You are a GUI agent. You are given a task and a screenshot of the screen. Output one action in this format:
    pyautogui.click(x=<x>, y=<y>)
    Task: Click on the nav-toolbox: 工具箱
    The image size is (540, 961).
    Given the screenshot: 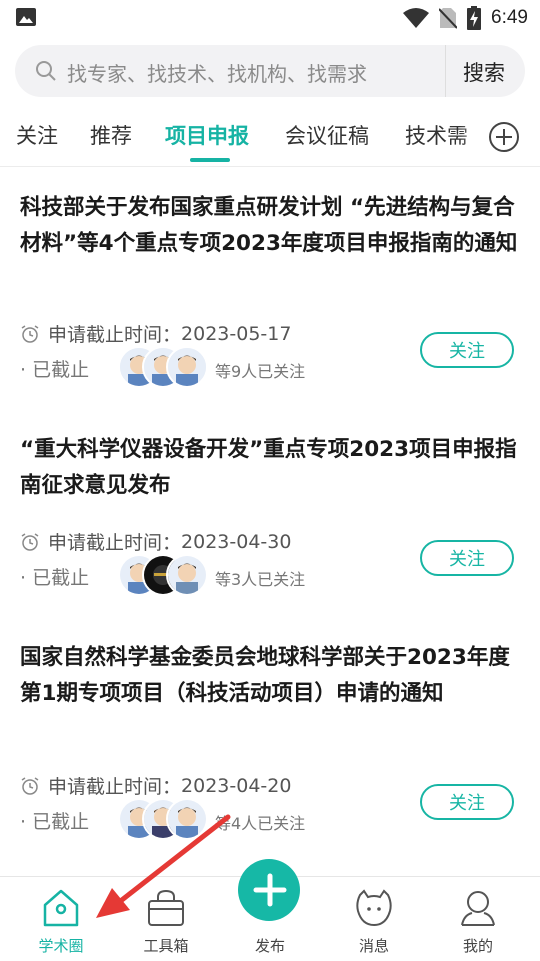 What is the action you would take?
    pyautogui.click(x=166, y=919)
    